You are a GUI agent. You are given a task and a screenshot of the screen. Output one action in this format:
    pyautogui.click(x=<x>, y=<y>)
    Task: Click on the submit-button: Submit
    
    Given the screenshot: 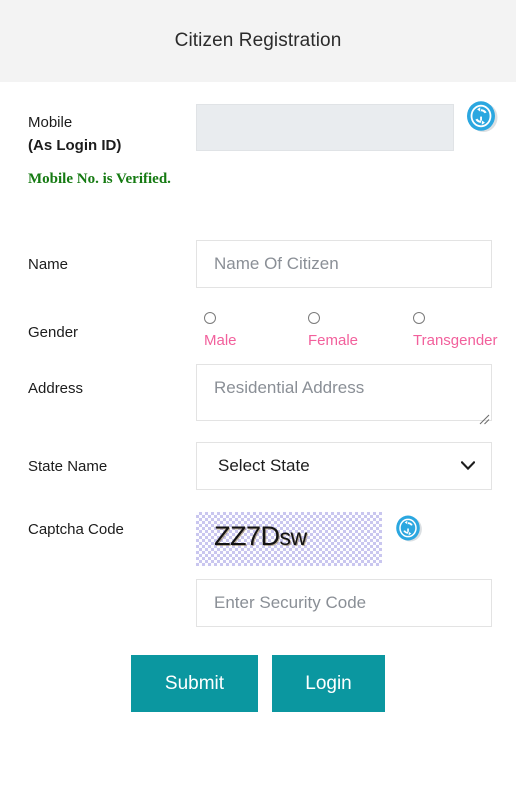 What is the action you would take?
    pyautogui.click(x=194, y=683)
    